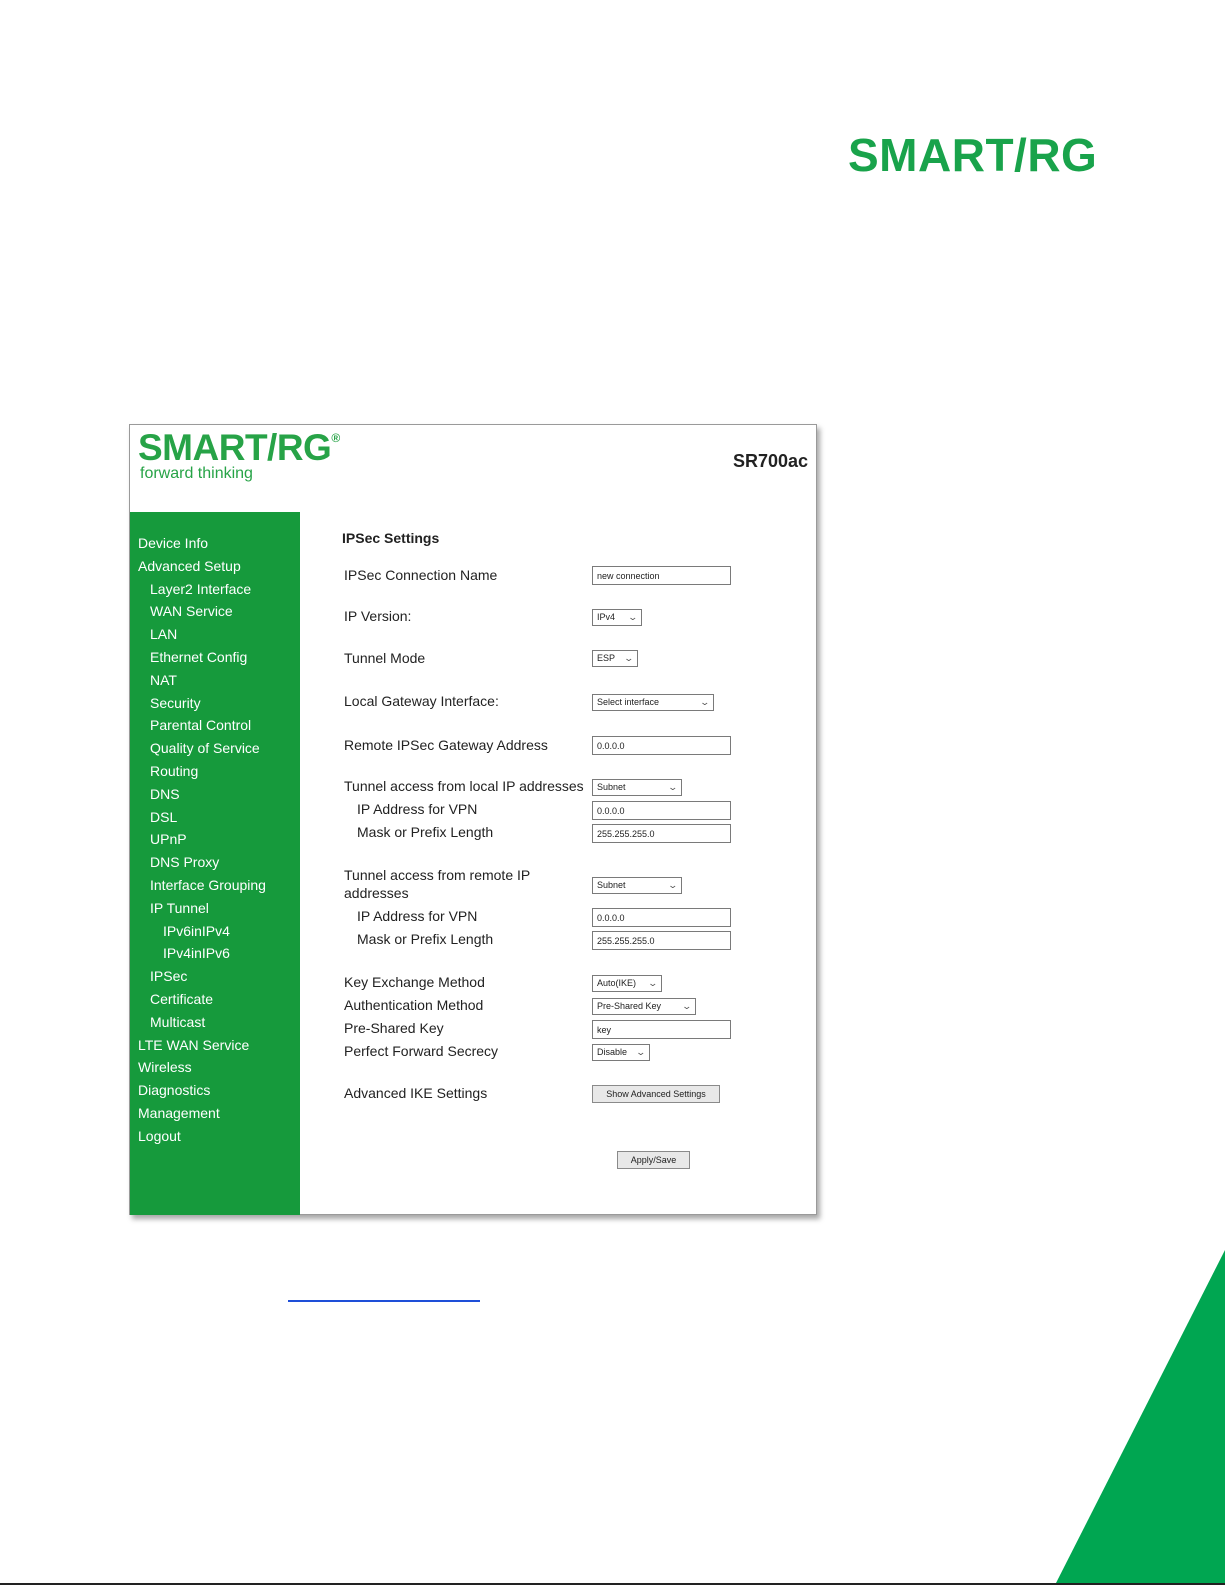  I want to click on ip-version-select: IPv4 ⌄, so click(617, 617).